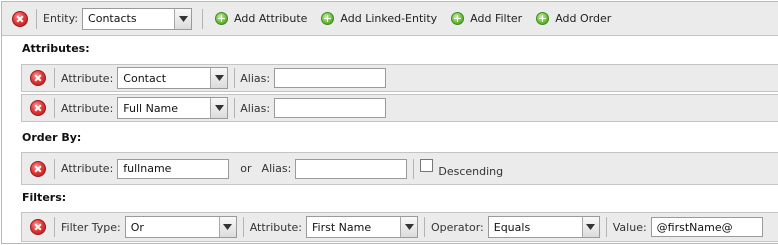 The width and height of the screenshot is (778, 245). What do you see at coordinates (471, 171) in the screenshot?
I see `descending-label: Descending` at bounding box center [471, 171].